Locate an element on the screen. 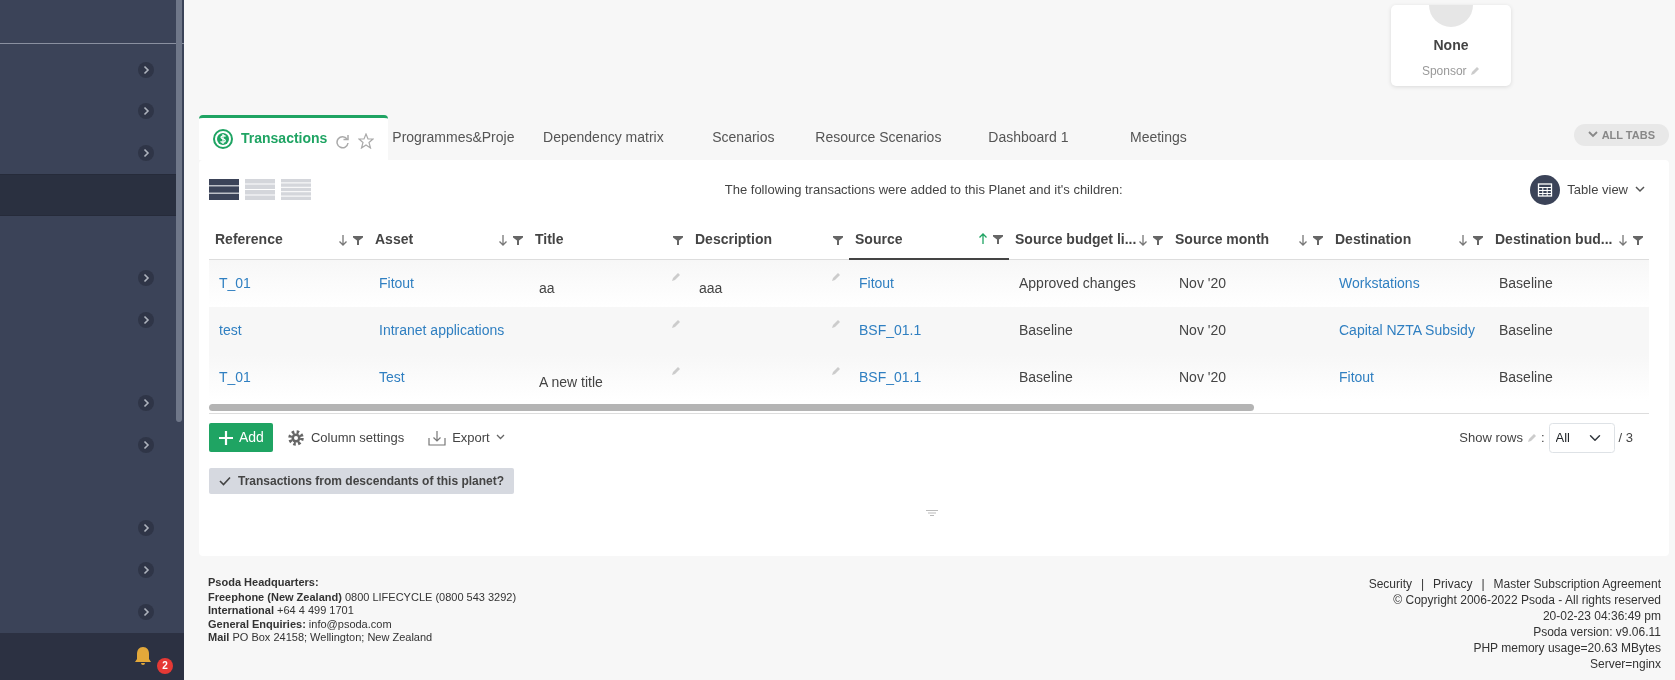 The width and height of the screenshot is (1675, 680). footer-link: Privacy is located at coordinates (1453, 584).